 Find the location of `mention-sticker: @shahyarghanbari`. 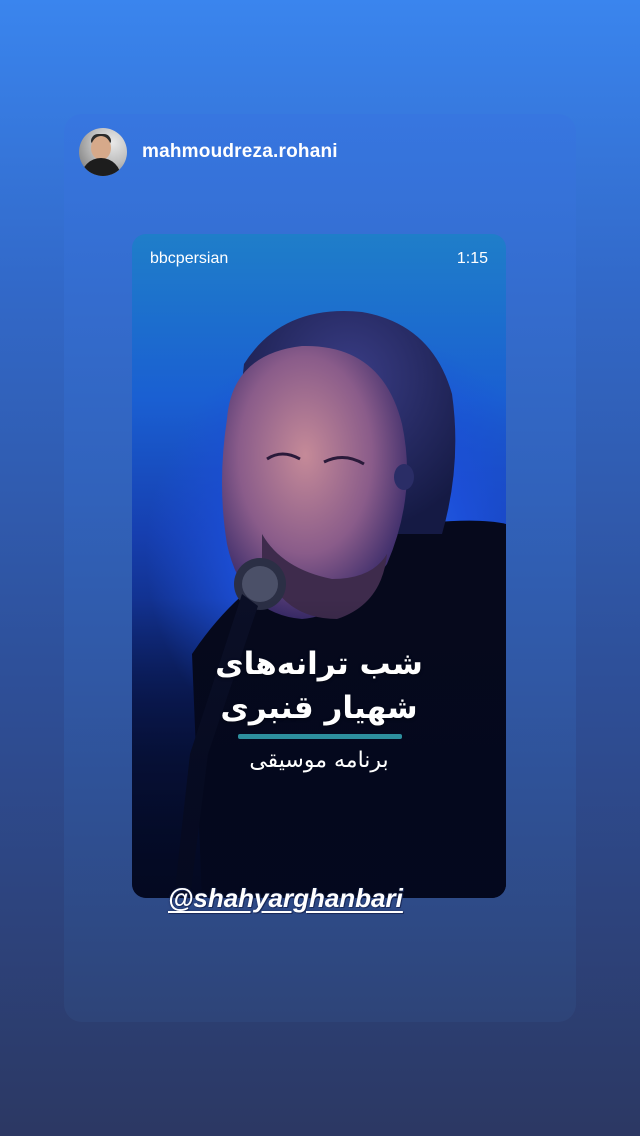

mention-sticker: @shahyarghanbari is located at coordinates (285, 898).